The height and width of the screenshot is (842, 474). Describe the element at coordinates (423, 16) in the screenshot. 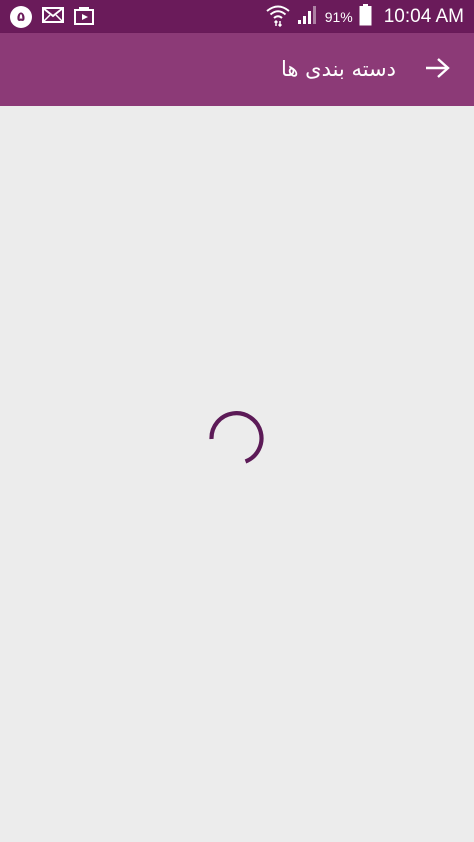

I see `status-bar-clock: 10:04 AM` at that location.